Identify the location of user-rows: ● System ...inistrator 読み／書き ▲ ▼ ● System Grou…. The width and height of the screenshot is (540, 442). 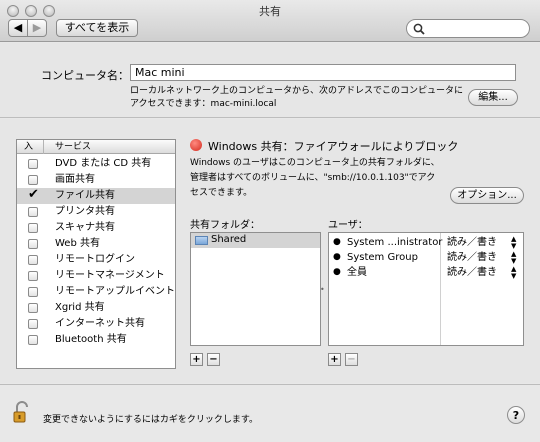
(426, 259).